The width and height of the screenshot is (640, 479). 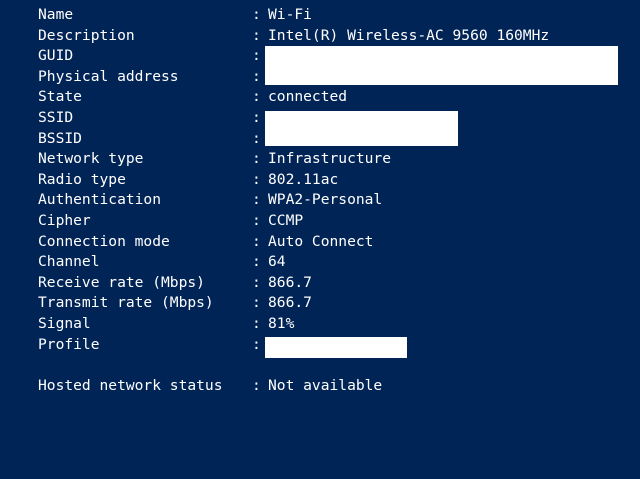 What do you see at coordinates (441, 65) in the screenshot?
I see `redacted-guid-physical-address-block` at bounding box center [441, 65].